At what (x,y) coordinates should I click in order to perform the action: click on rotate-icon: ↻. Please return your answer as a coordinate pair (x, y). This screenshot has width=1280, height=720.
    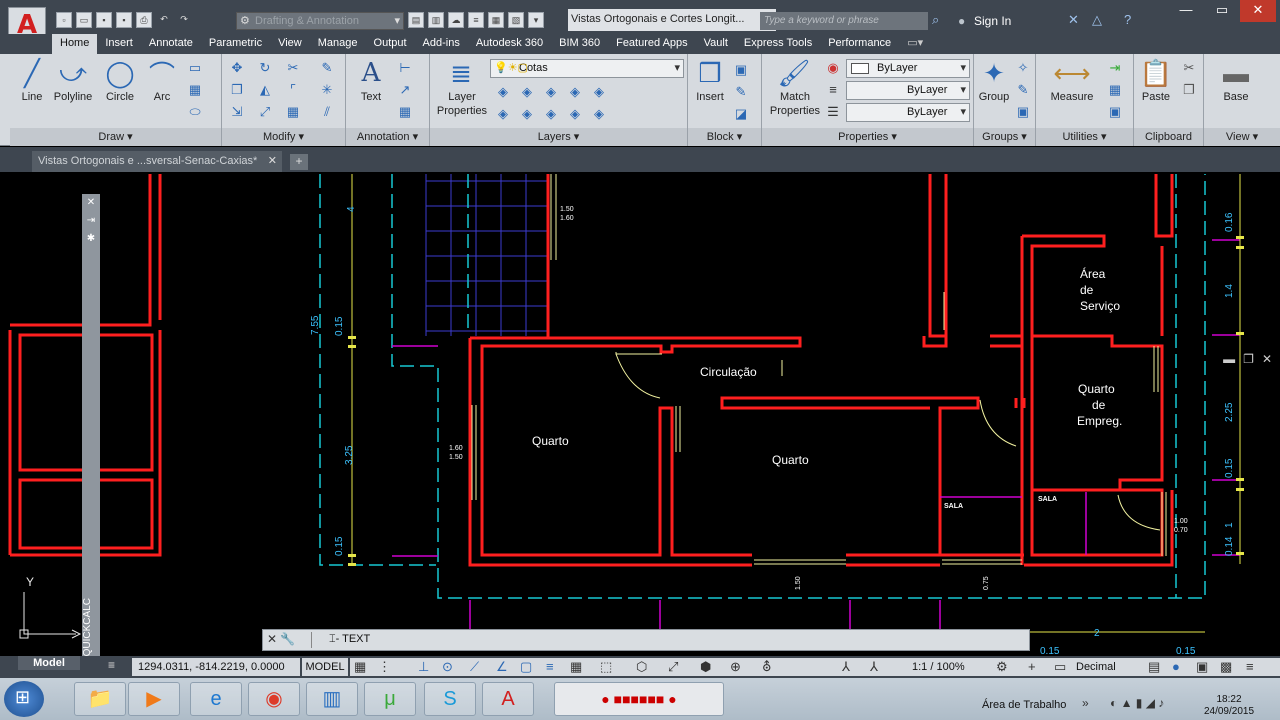
    Looking at the image, I should click on (265, 68).